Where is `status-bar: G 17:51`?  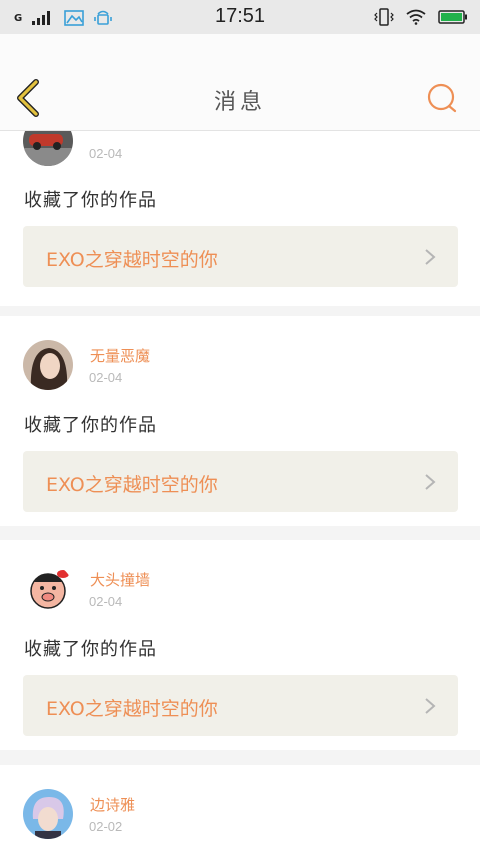
status-bar: G 17:51 is located at coordinates (240, 17).